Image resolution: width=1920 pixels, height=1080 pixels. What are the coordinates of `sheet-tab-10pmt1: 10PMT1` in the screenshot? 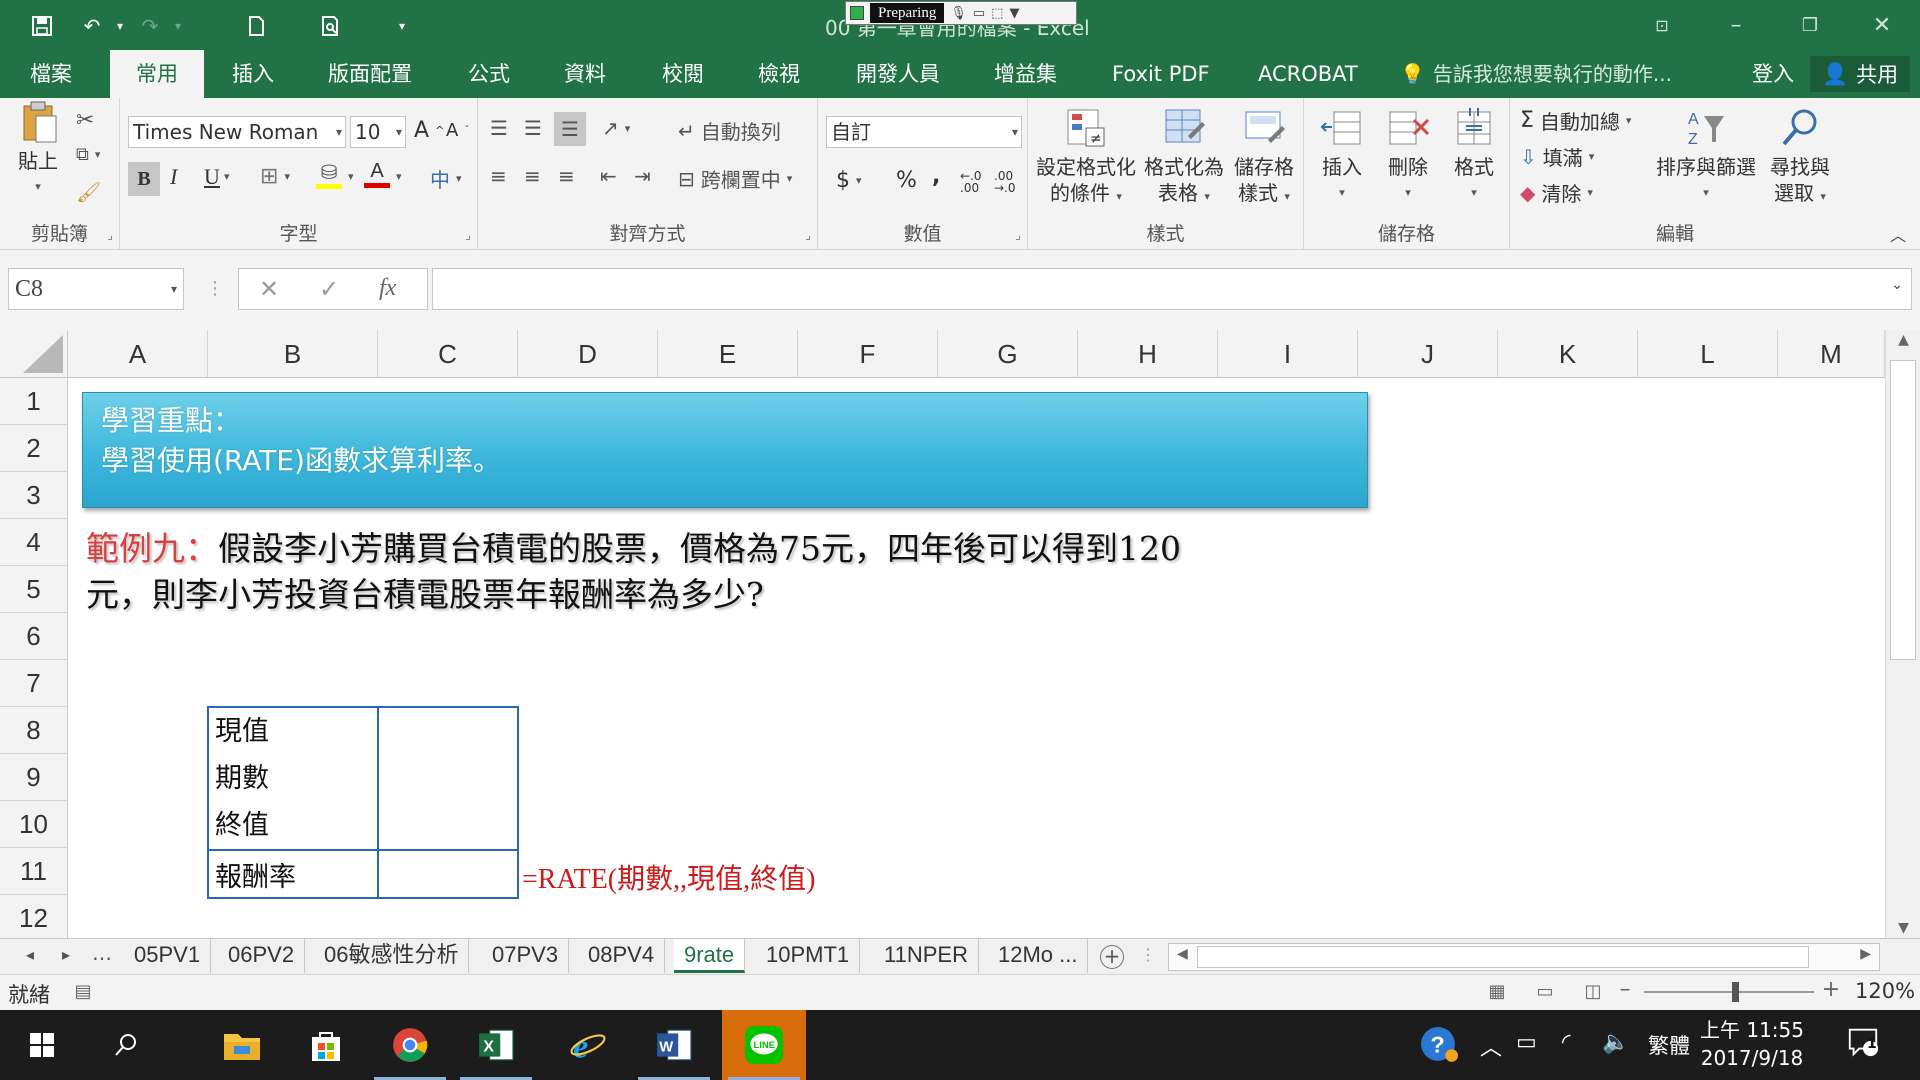 It's located at (808, 956).